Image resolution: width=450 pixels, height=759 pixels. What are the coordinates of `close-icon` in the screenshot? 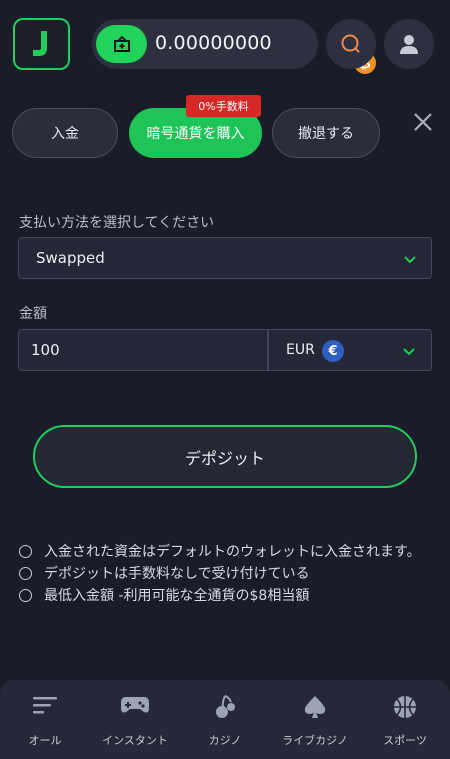 It's located at (423, 122).